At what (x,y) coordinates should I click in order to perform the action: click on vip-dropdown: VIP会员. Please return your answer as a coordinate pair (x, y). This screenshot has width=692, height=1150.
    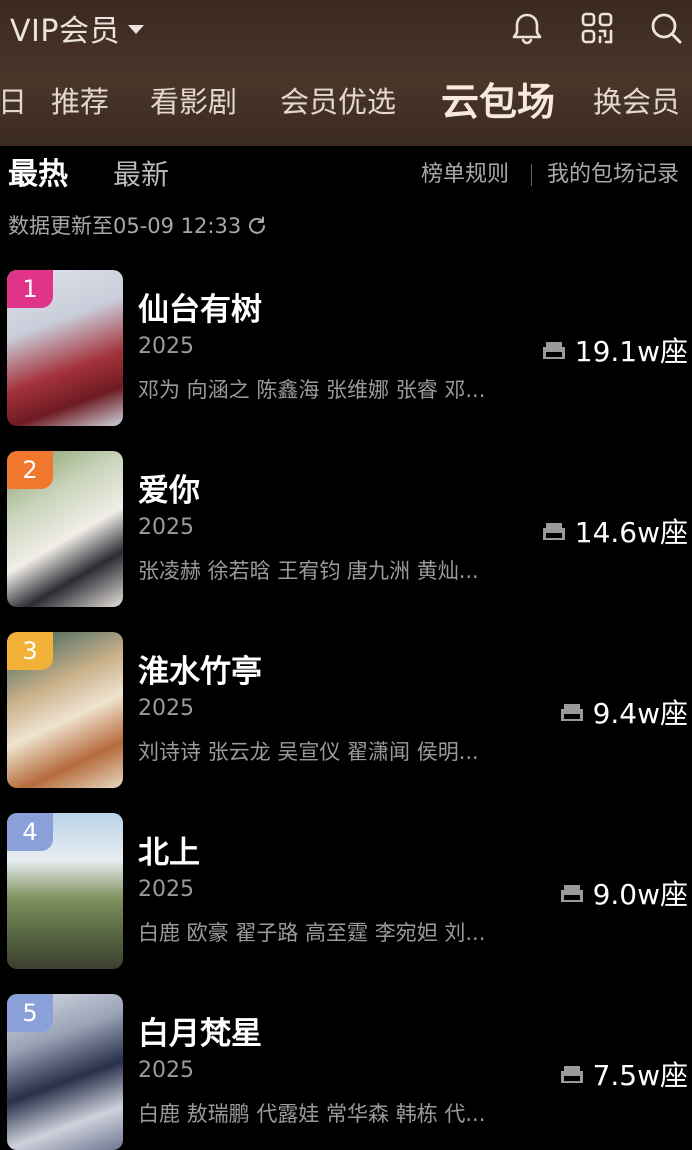
    Looking at the image, I should click on (77, 28).